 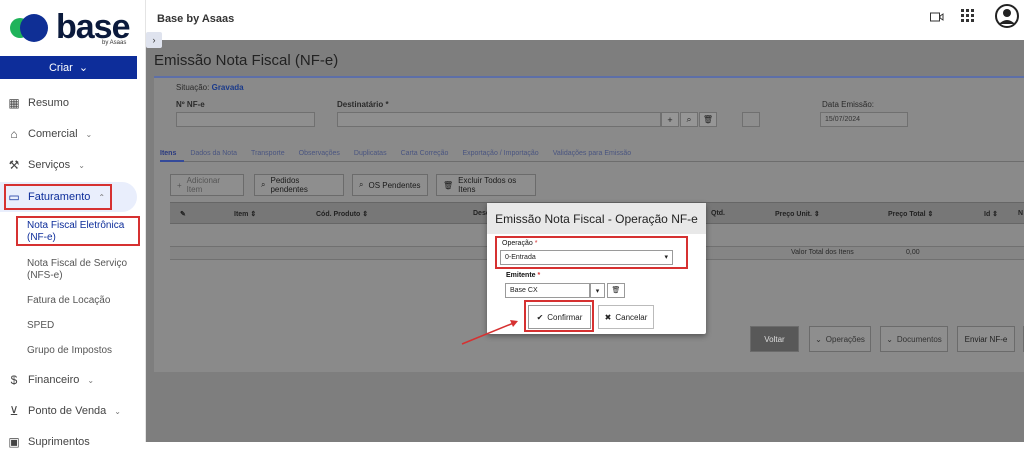 I want to click on col-preco-unit: Preço Unit. ⇕, so click(x=797, y=214).